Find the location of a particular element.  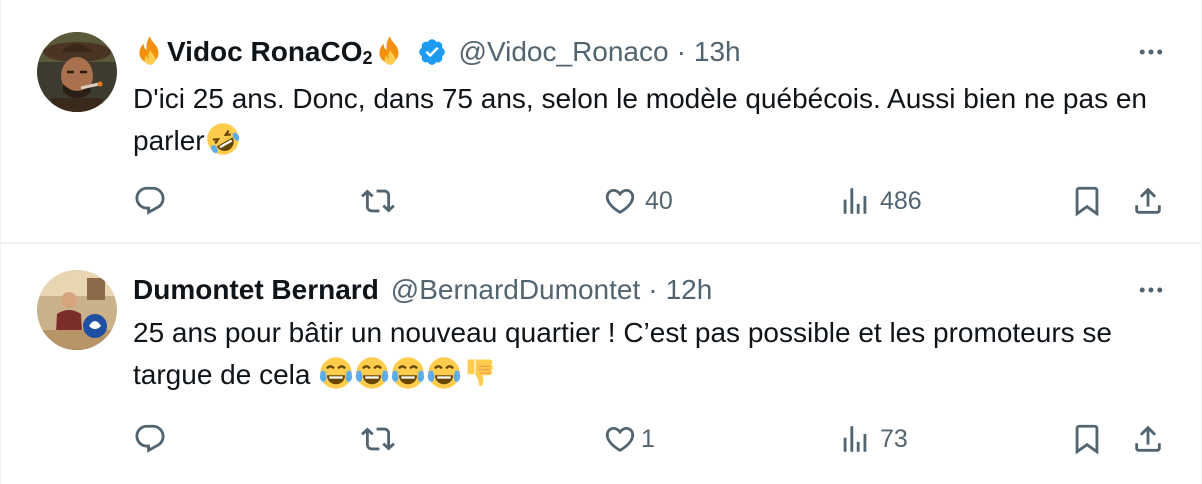

display-name-text: Vidoc RonaCO is located at coordinates (265, 51).